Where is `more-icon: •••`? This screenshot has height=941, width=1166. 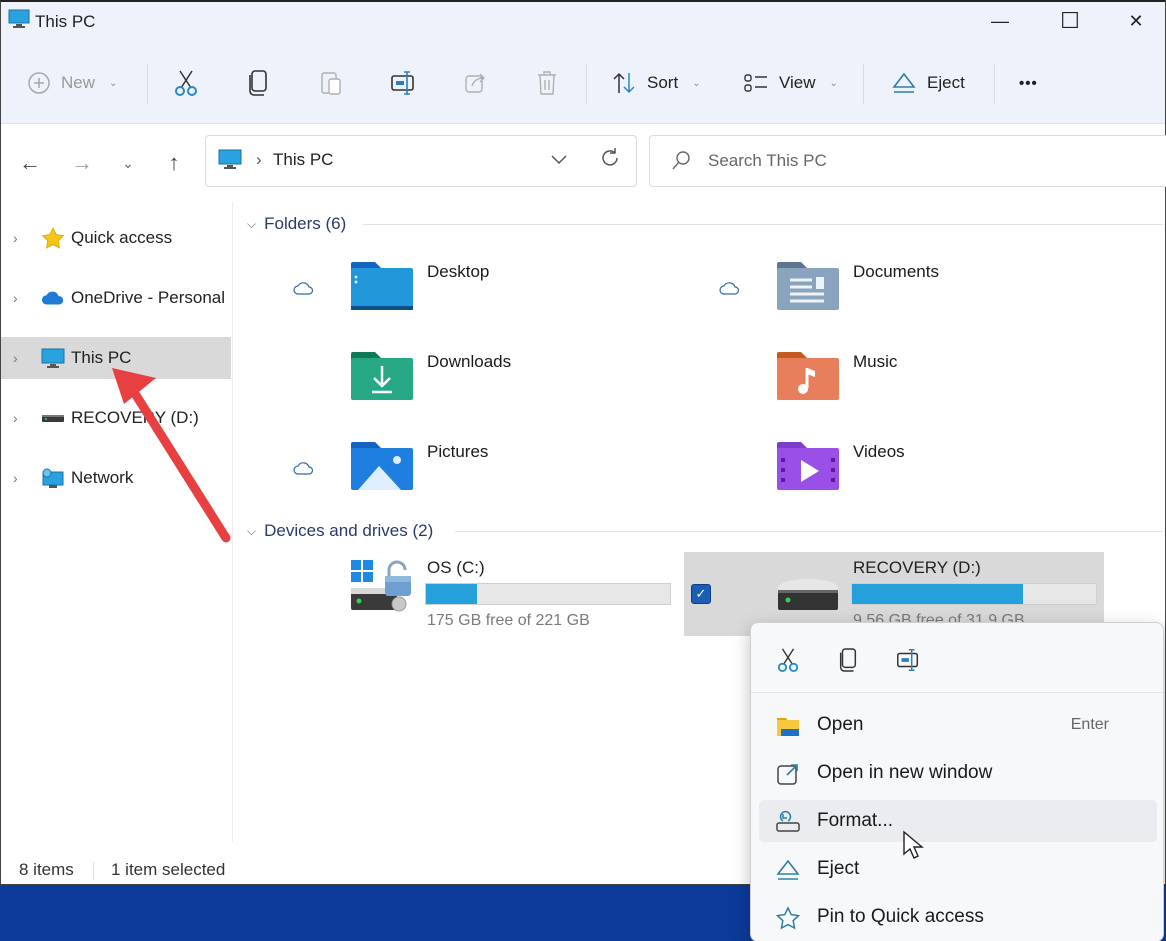
more-icon: ••• is located at coordinates (1028, 83).